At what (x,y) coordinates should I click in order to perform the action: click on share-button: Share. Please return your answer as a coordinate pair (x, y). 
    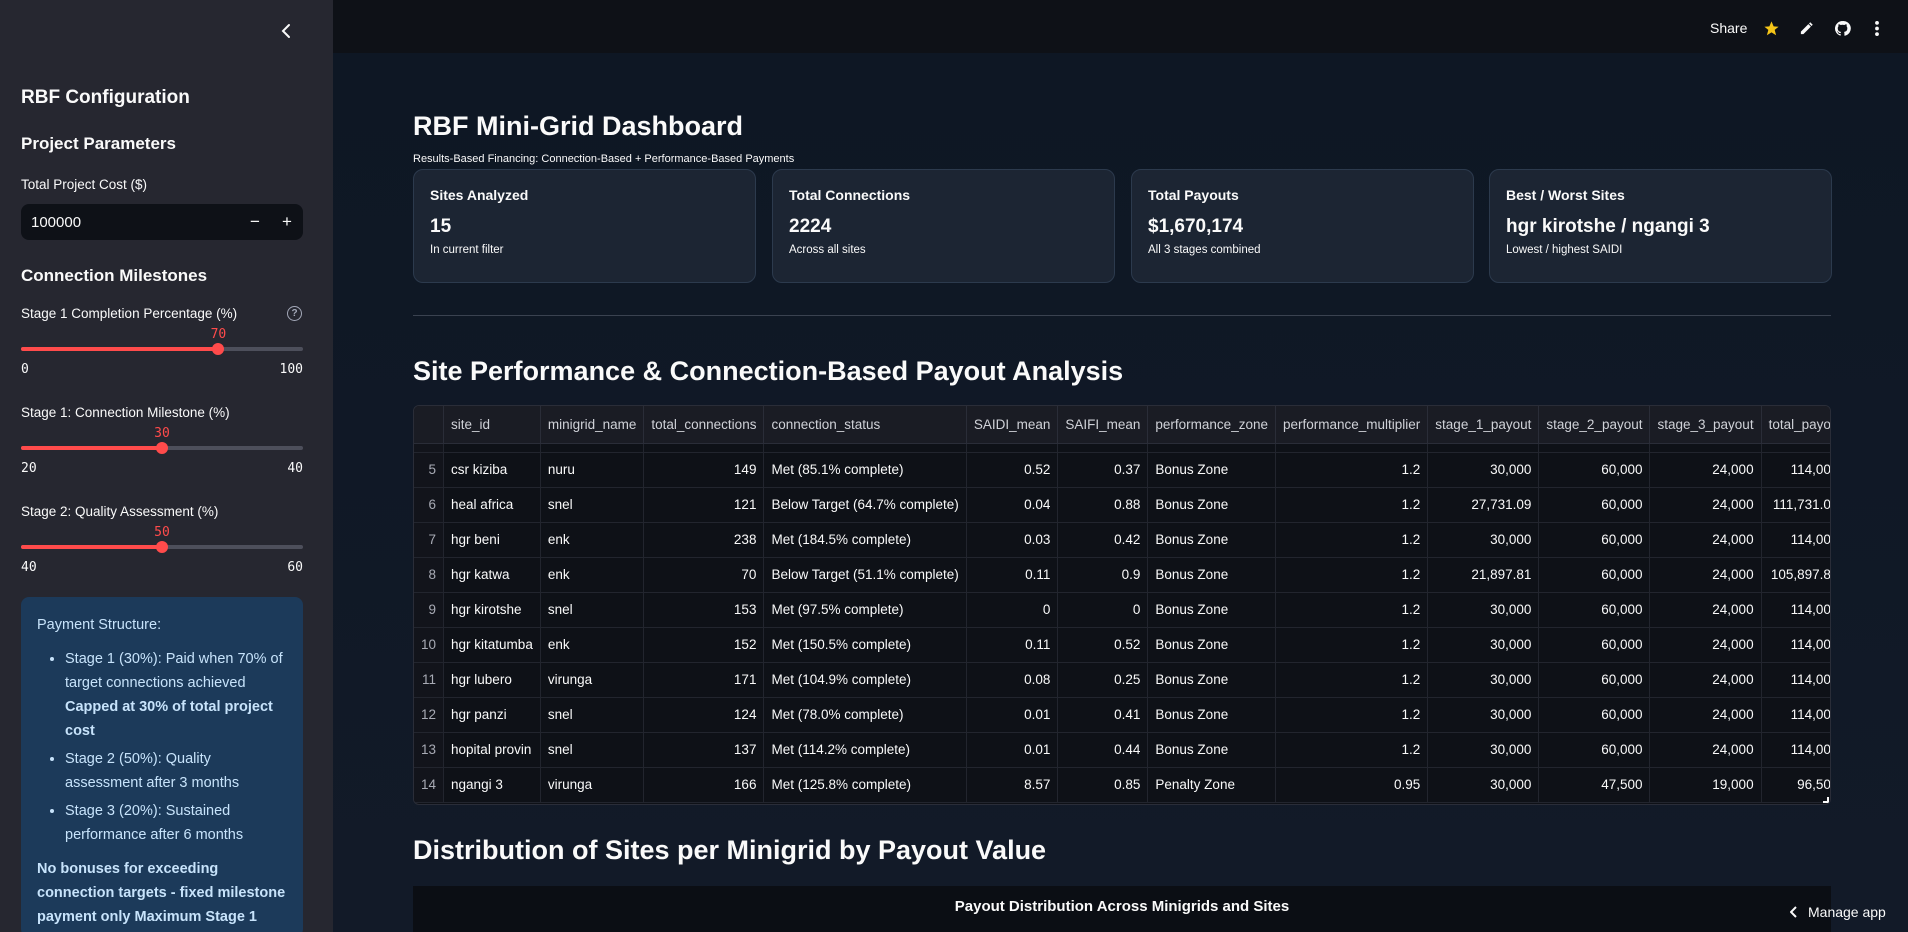
    Looking at the image, I should click on (1728, 28).